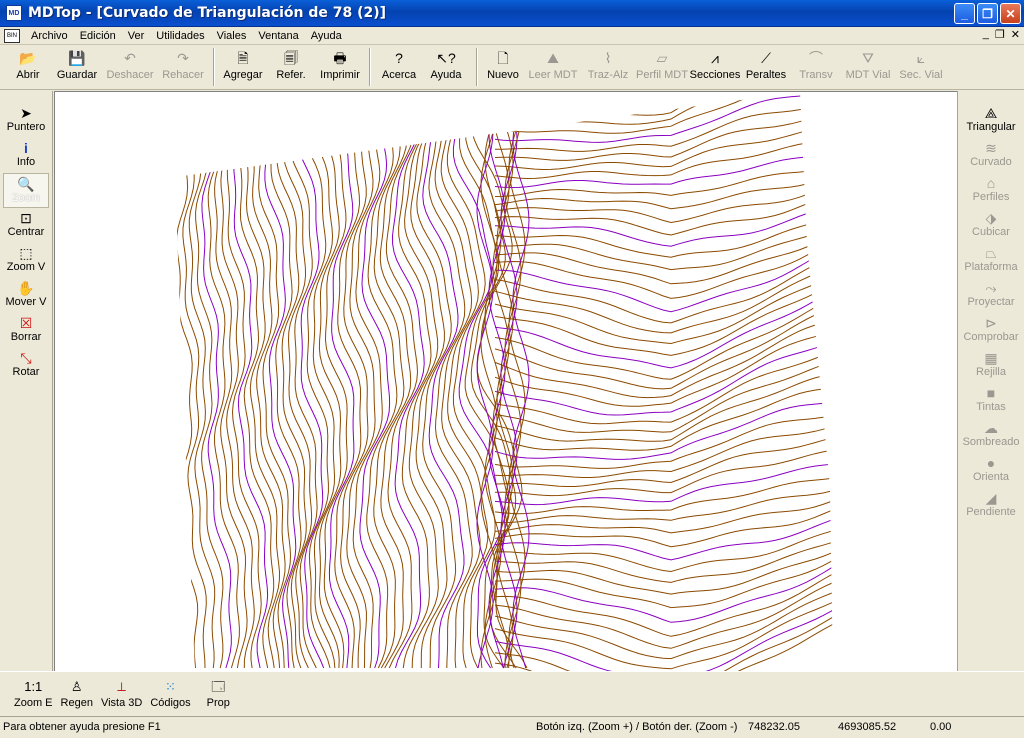 The image size is (1024, 738). Describe the element at coordinates (121, 686) in the screenshot. I see `view-3d-icon: ⟂` at that location.